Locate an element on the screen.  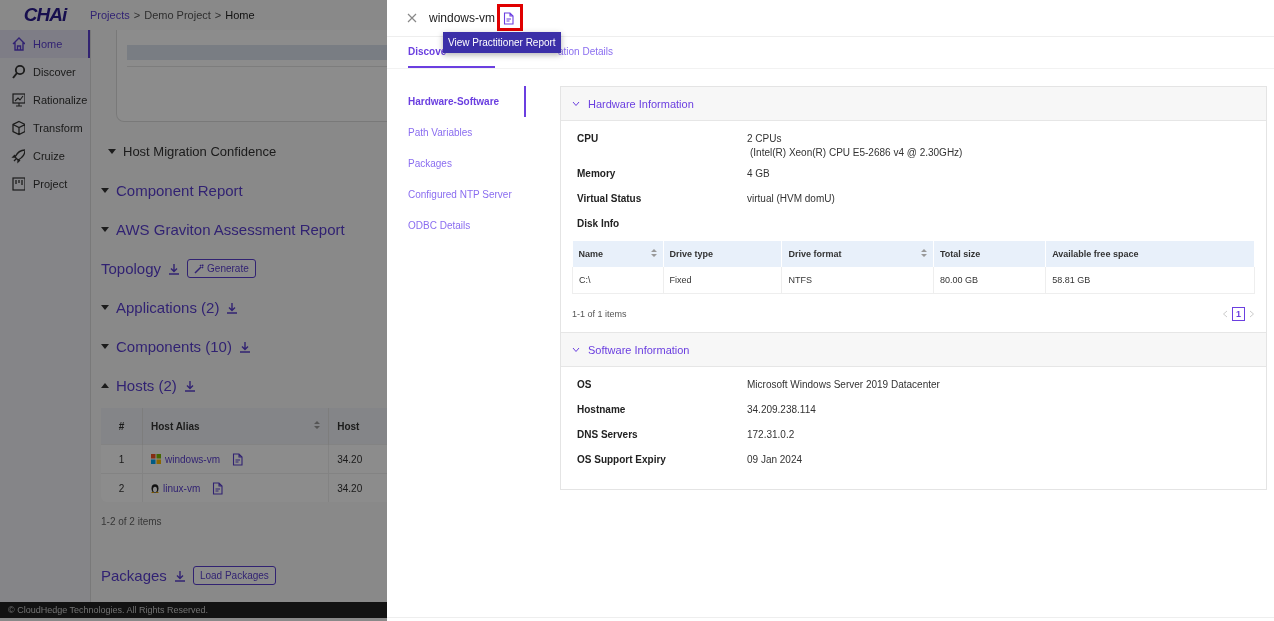
penguin-icon is located at coordinates (155, 488).